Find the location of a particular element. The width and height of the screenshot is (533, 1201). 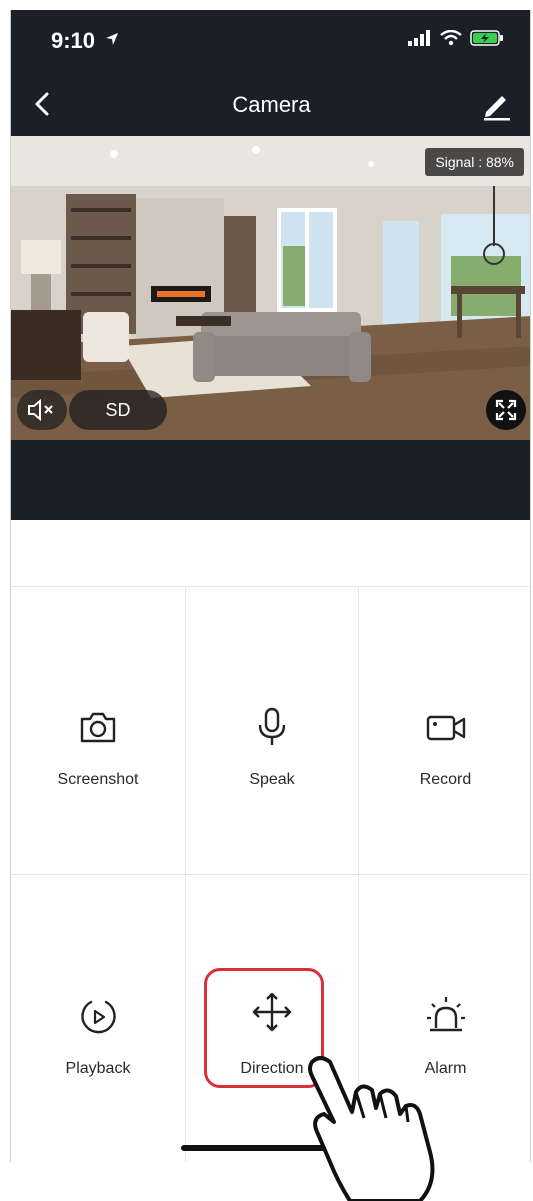

location-arrow-icon is located at coordinates (112, 39).